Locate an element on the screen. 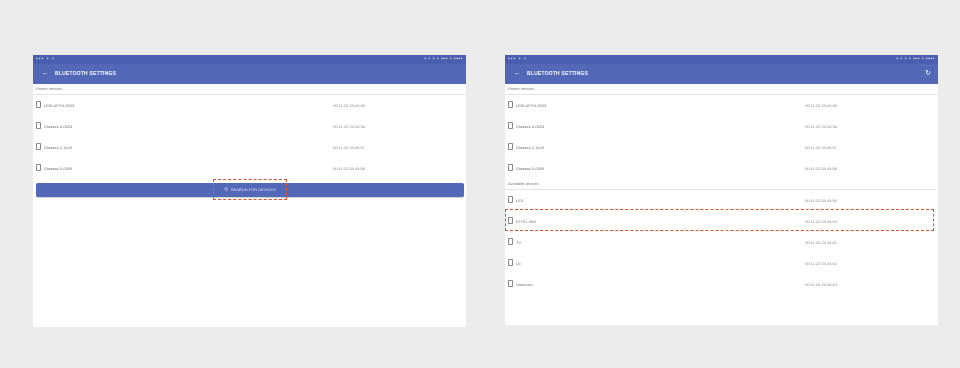 The height and width of the screenshot is (368, 960). device-row: LE 00:11:22:33:44:62 is located at coordinates (721, 263).